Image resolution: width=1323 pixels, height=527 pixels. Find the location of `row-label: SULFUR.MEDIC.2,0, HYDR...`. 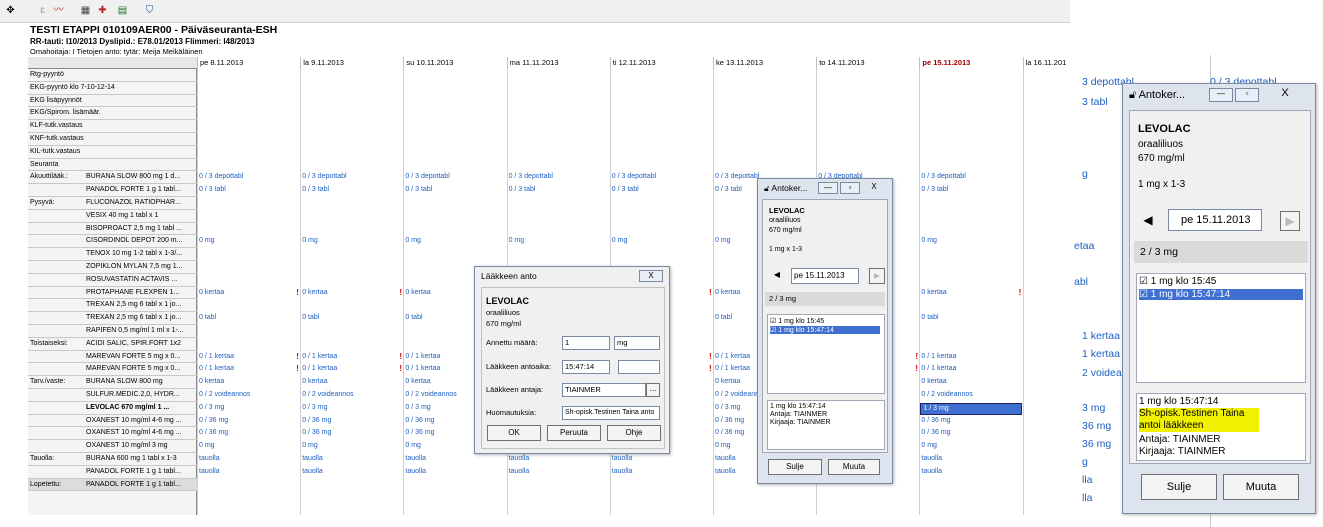

row-label: SULFUR.MEDIC.2,0, HYDR... is located at coordinates (112, 395).